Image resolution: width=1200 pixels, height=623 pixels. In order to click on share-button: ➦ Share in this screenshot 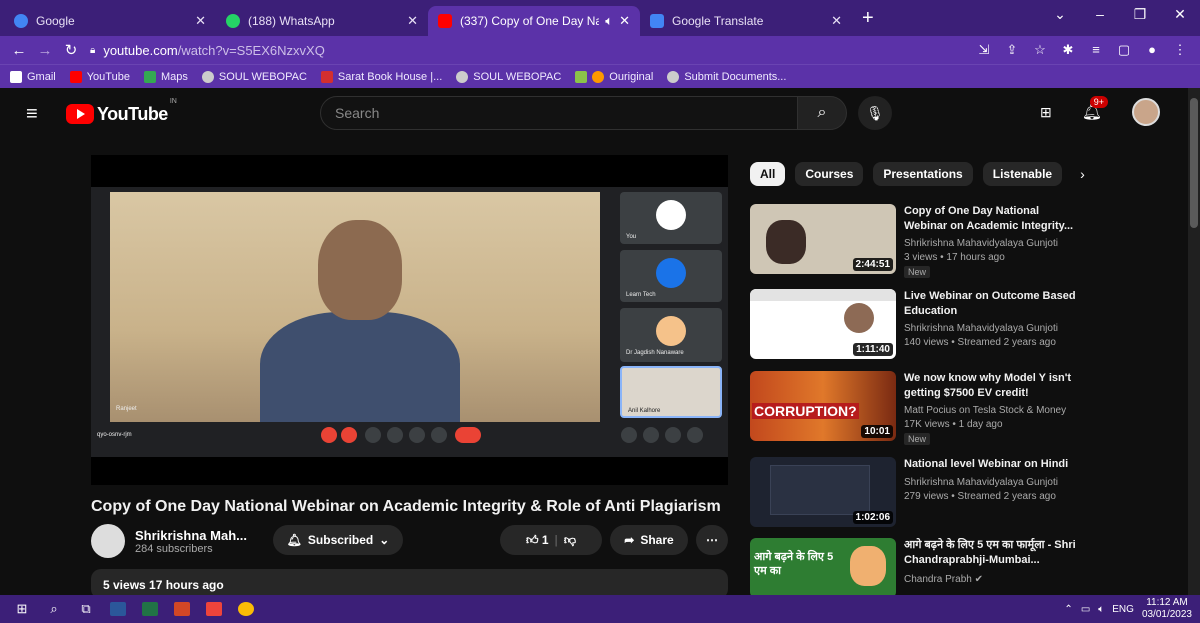, I will do `click(649, 540)`.